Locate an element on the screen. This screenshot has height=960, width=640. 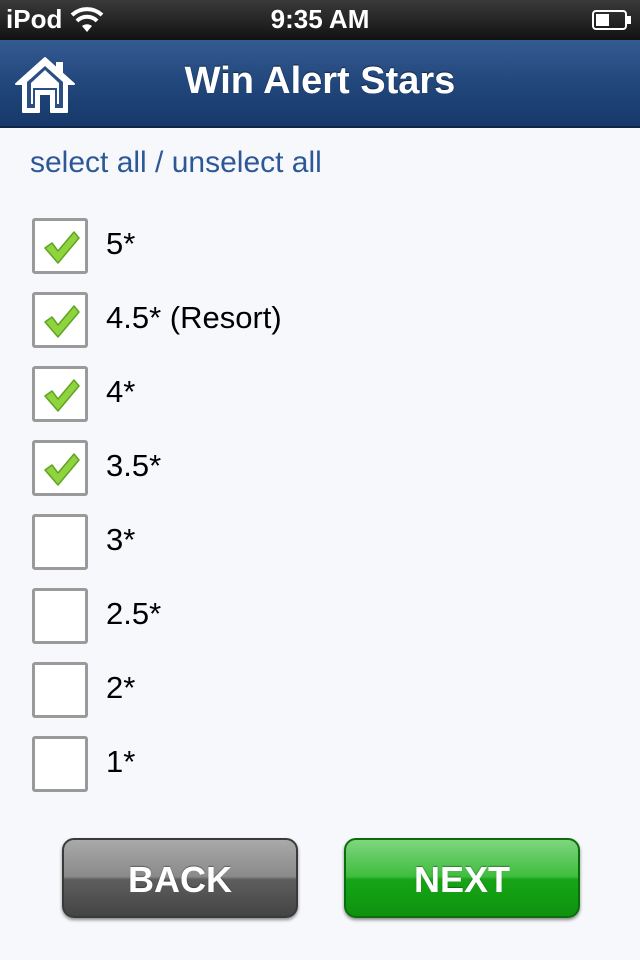
option-row-1: 1* is located at coordinates (312, 771).